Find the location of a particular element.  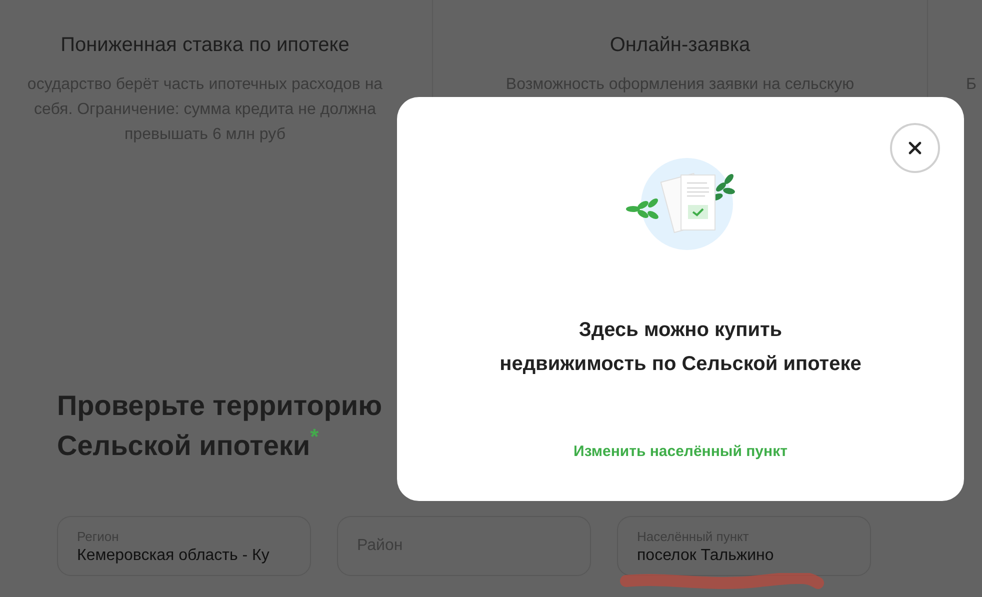

field-value: поселок Тальжино is located at coordinates (705, 555).